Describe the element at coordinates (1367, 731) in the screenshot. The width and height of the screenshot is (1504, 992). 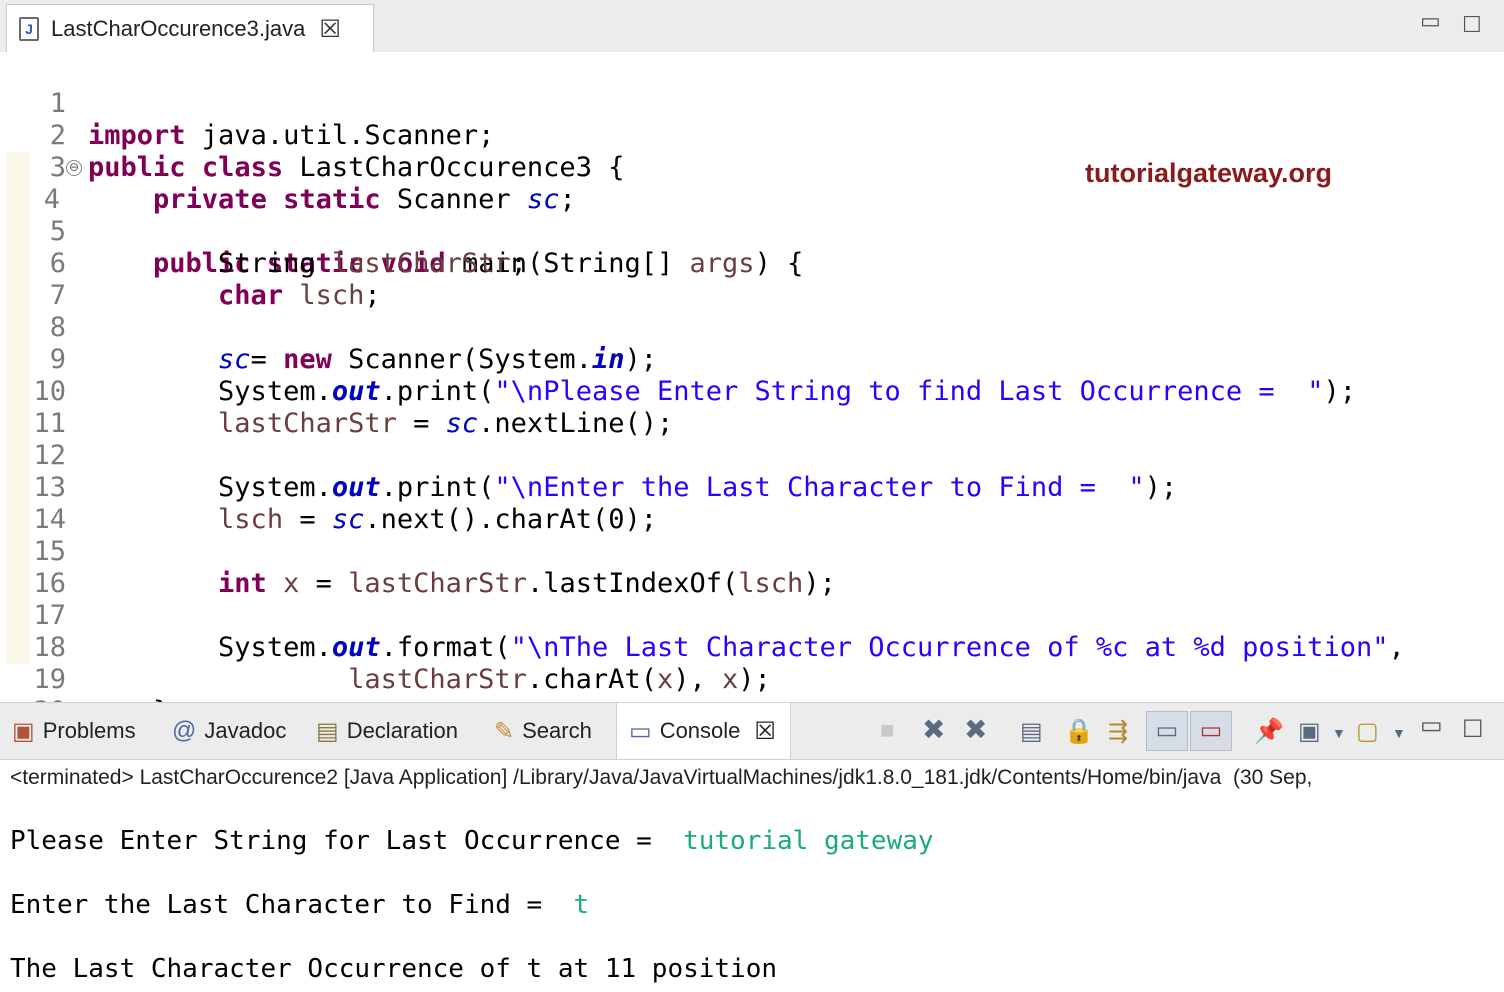
I see `open-console-icon: ▢` at that location.